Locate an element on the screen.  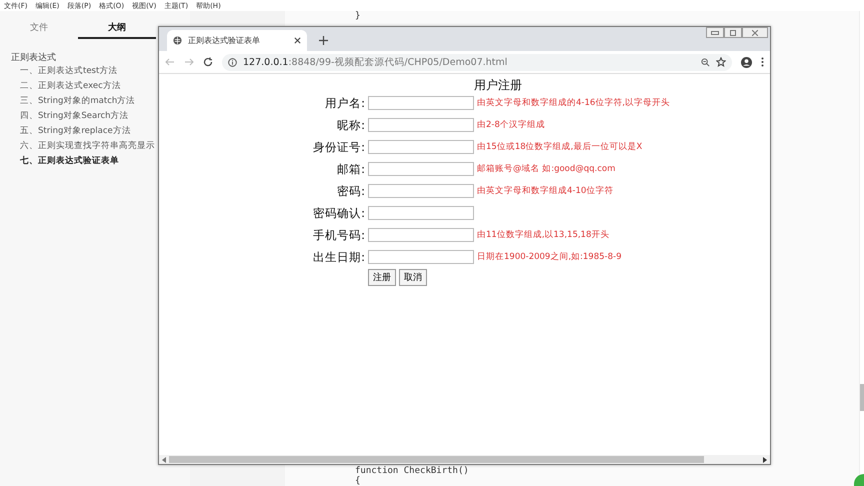
field-label: 邮箱: is located at coordinates (350, 169).